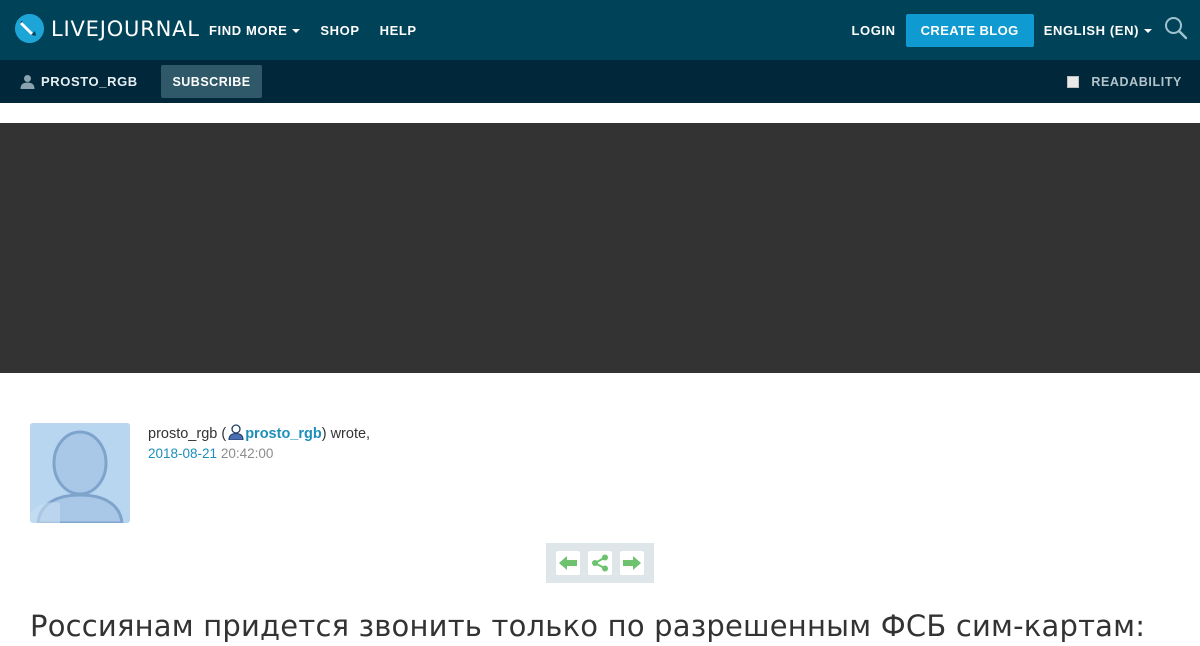 This screenshot has height=646, width=1200. Describe the element at coordinates (183, 434) in the screenshot. I see `post-author-name: prosto_rgb` at that location.